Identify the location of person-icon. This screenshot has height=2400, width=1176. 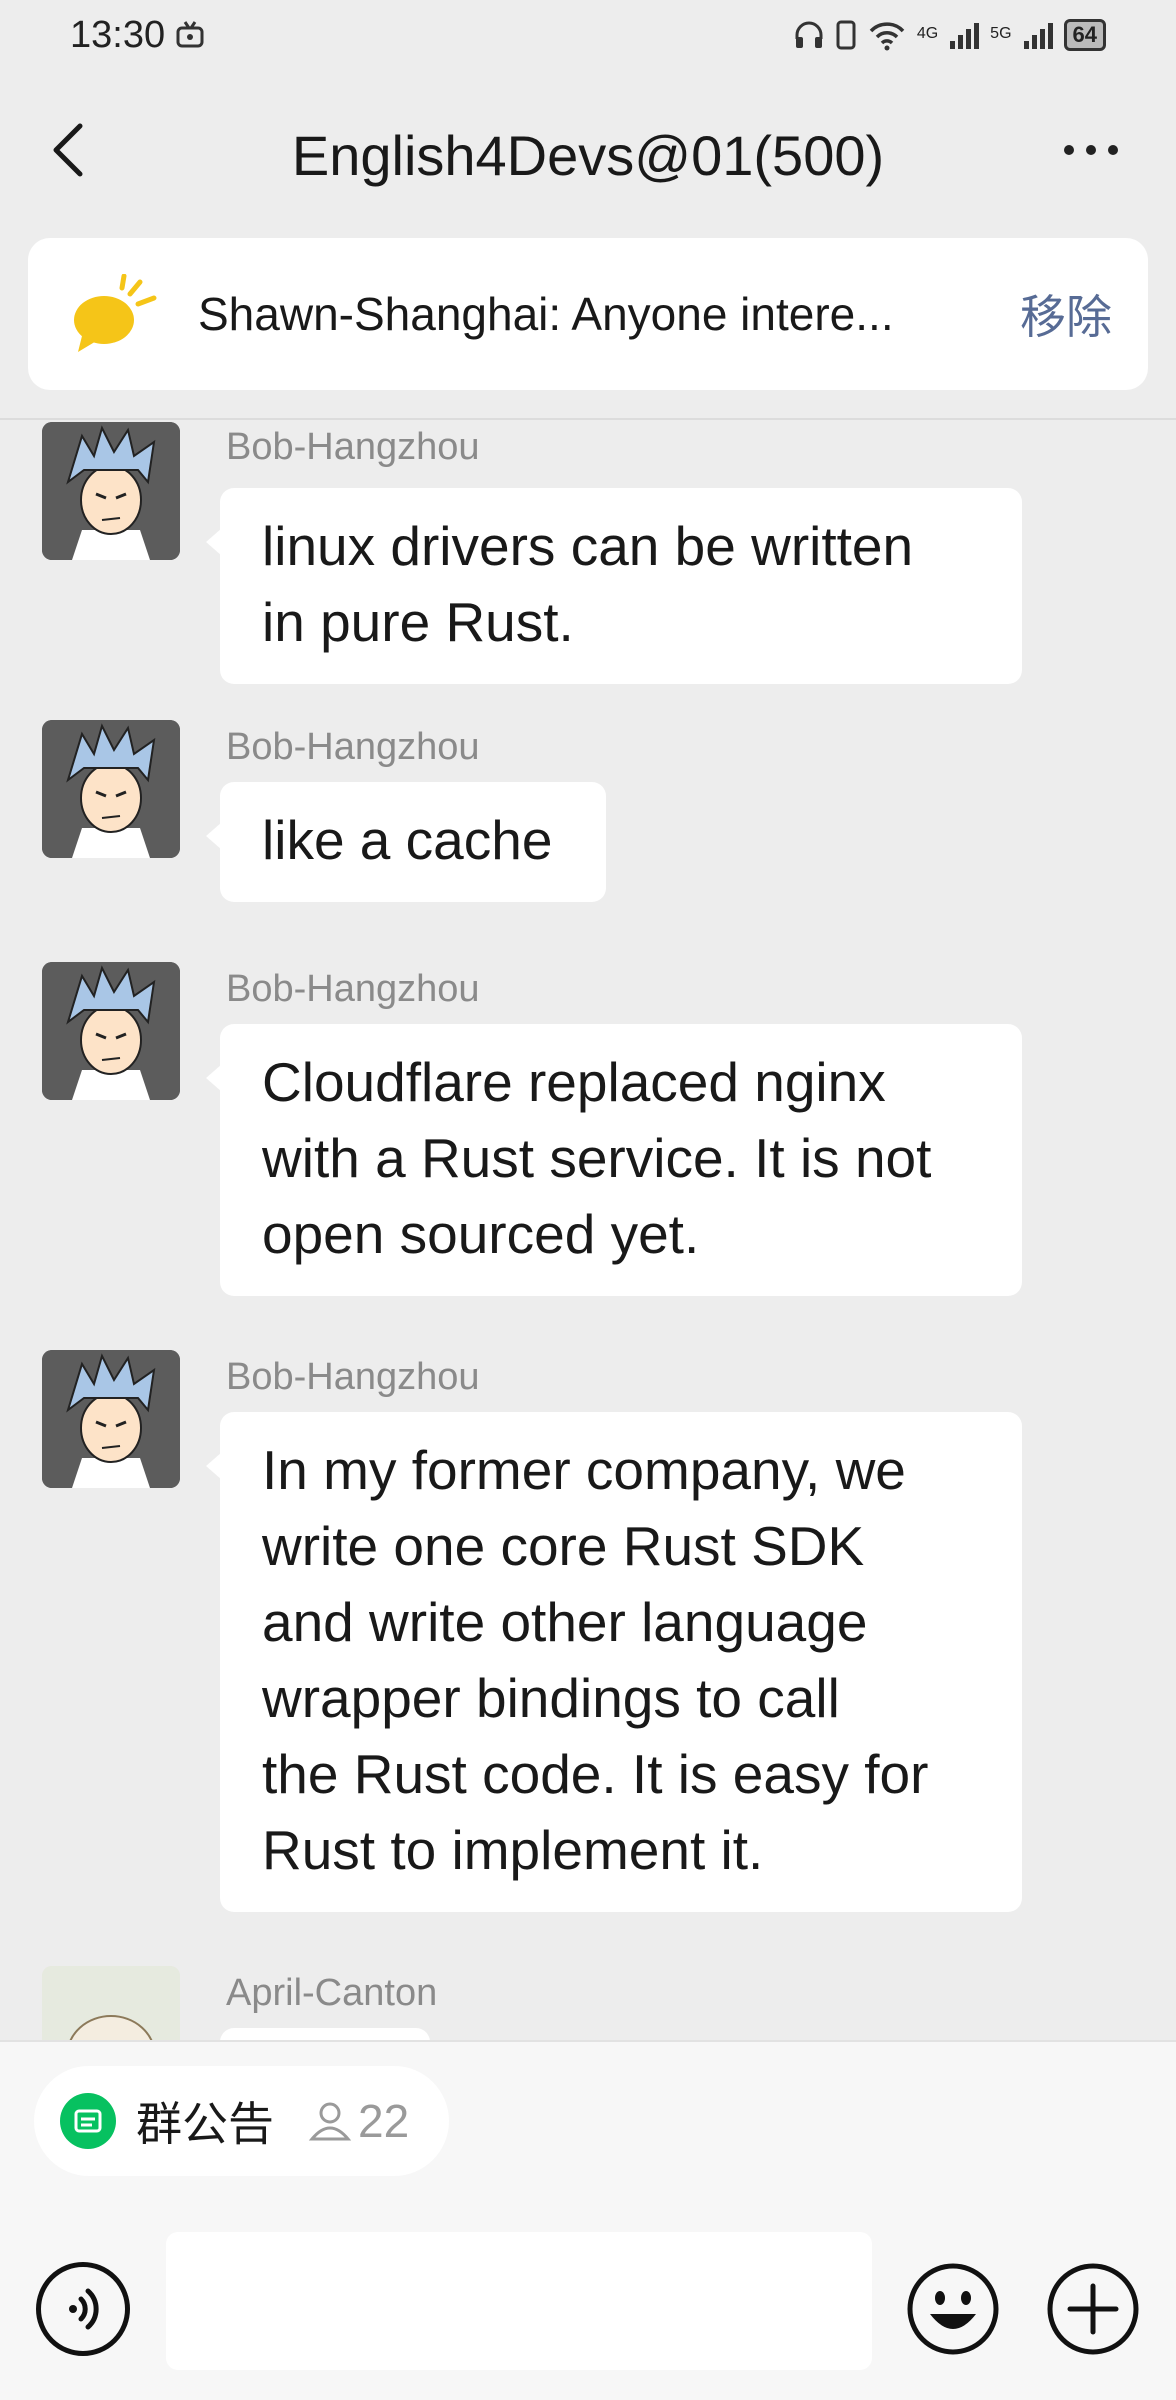
(330, 2121).